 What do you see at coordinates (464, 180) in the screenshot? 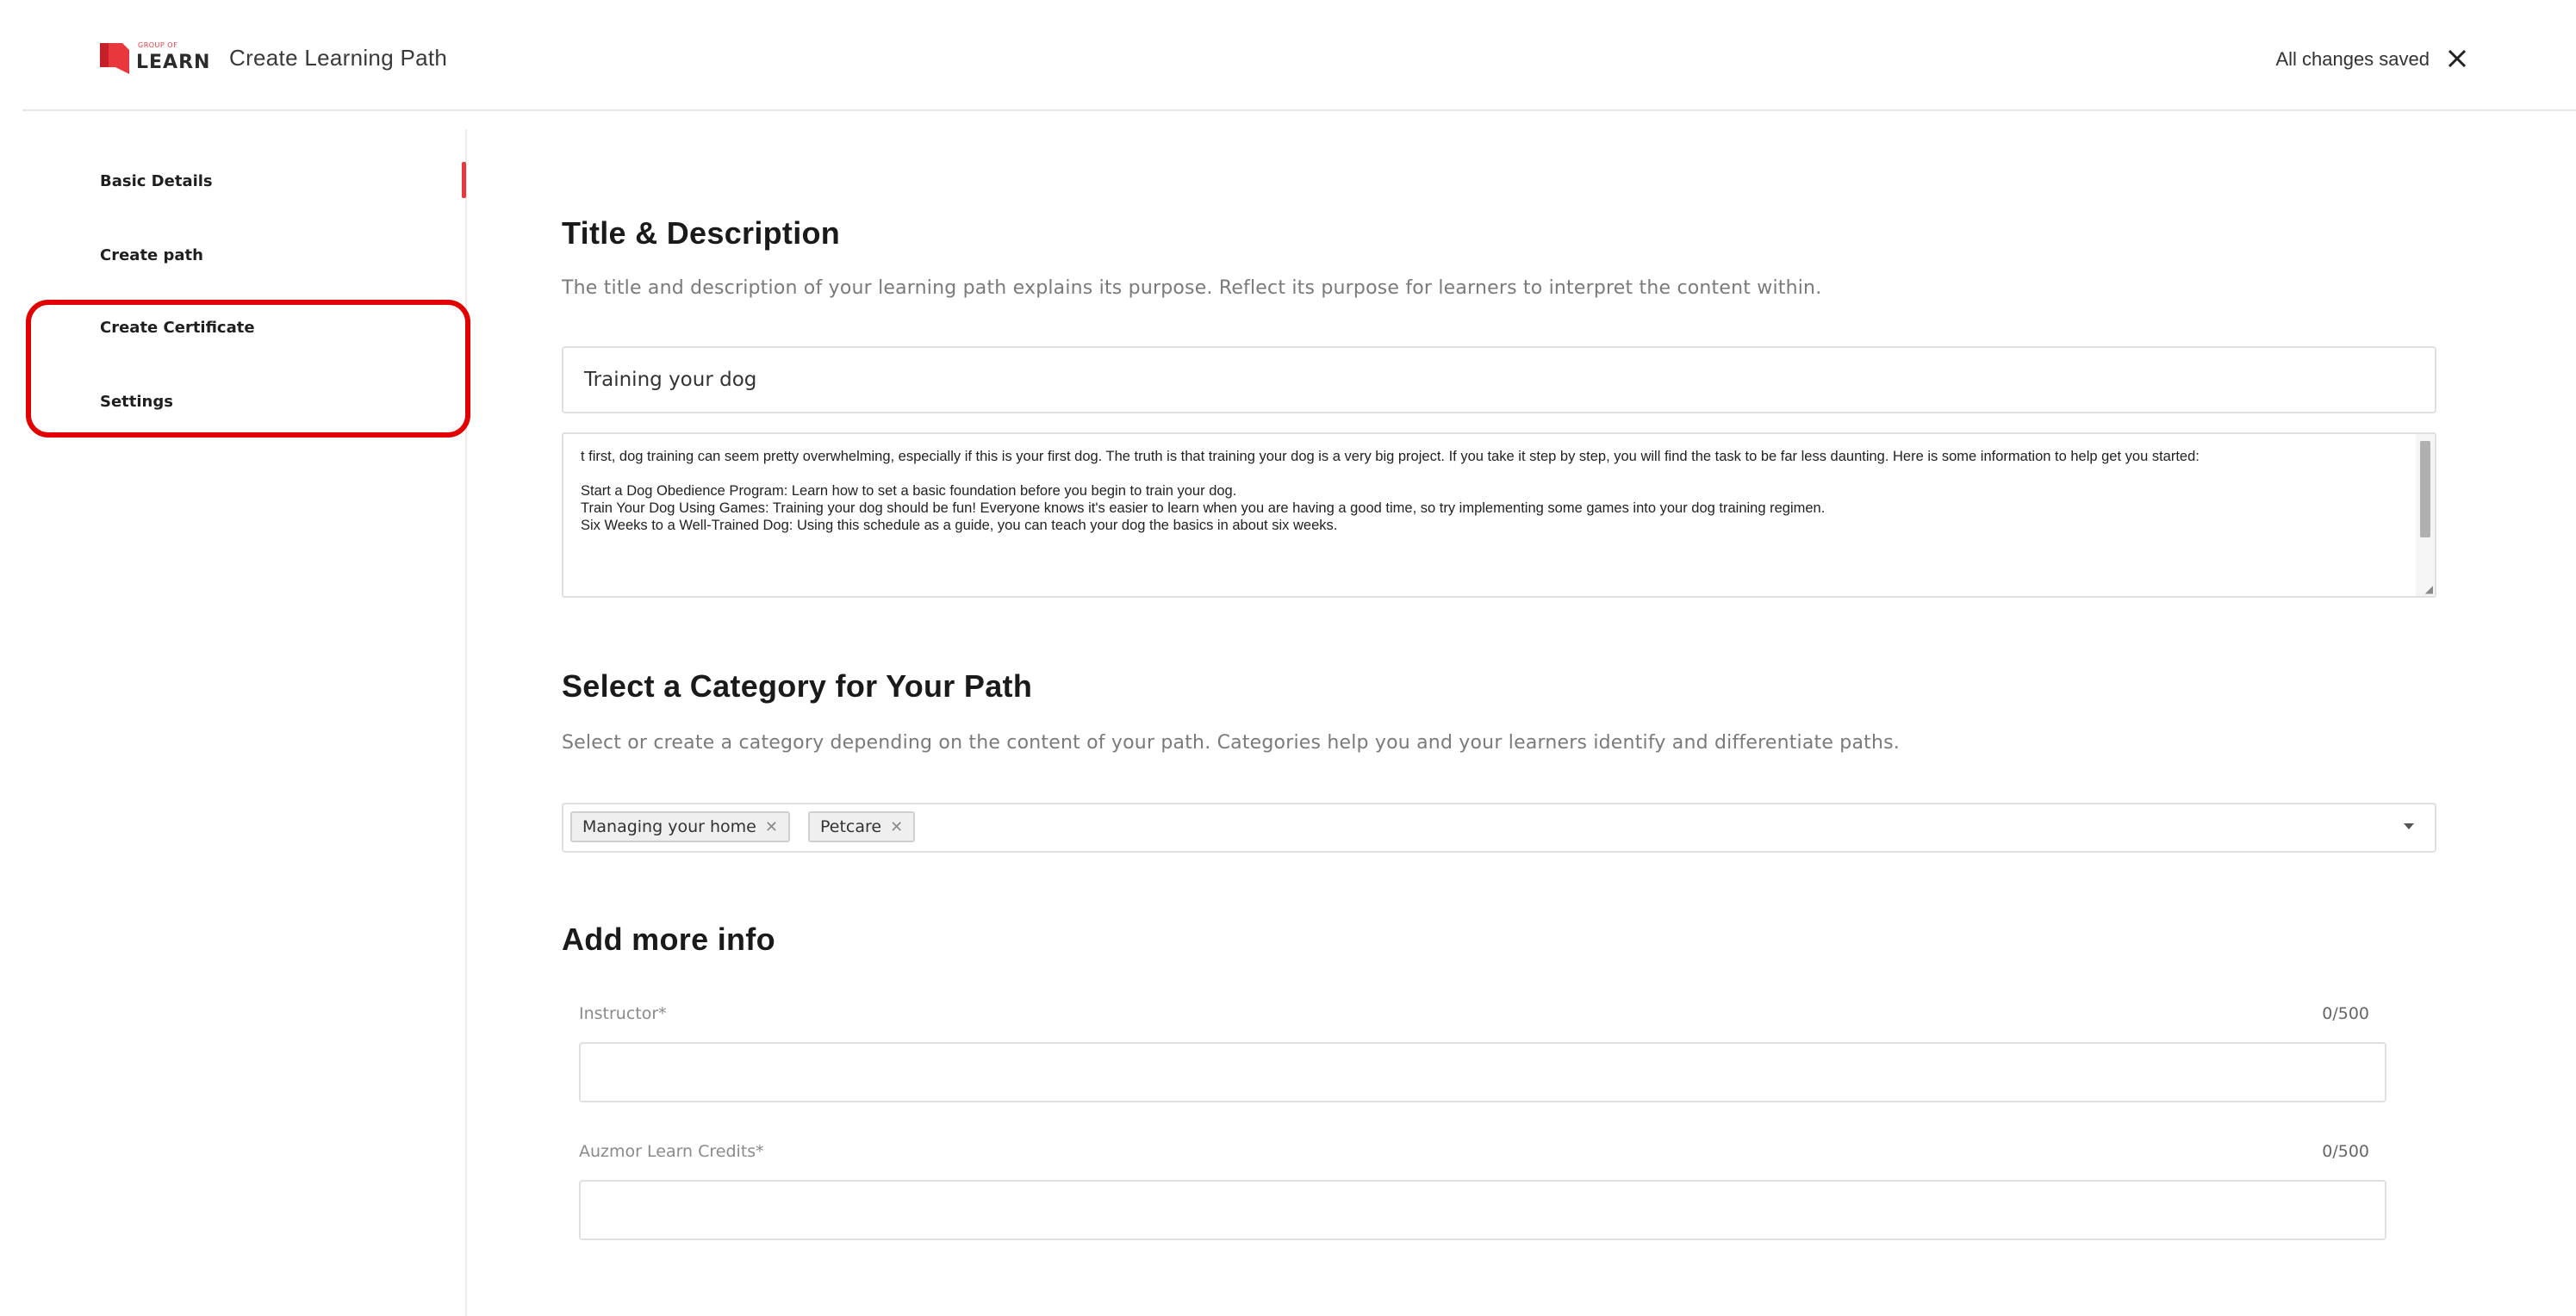
I see `active-step-indicator` at bounding box center [464, 180].